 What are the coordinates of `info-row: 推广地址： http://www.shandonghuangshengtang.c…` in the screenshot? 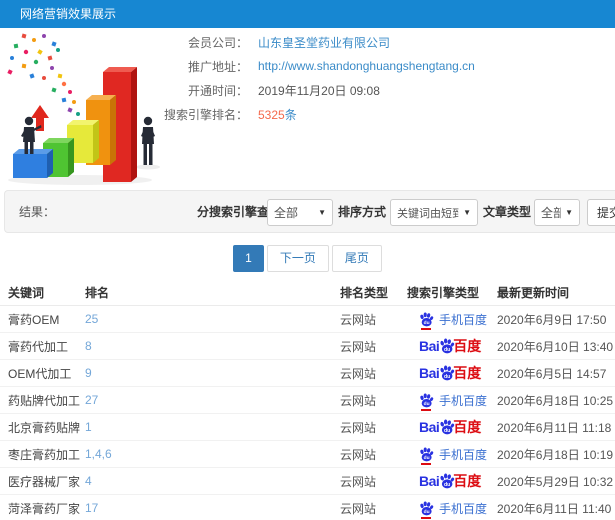 It's located at (317, 66).